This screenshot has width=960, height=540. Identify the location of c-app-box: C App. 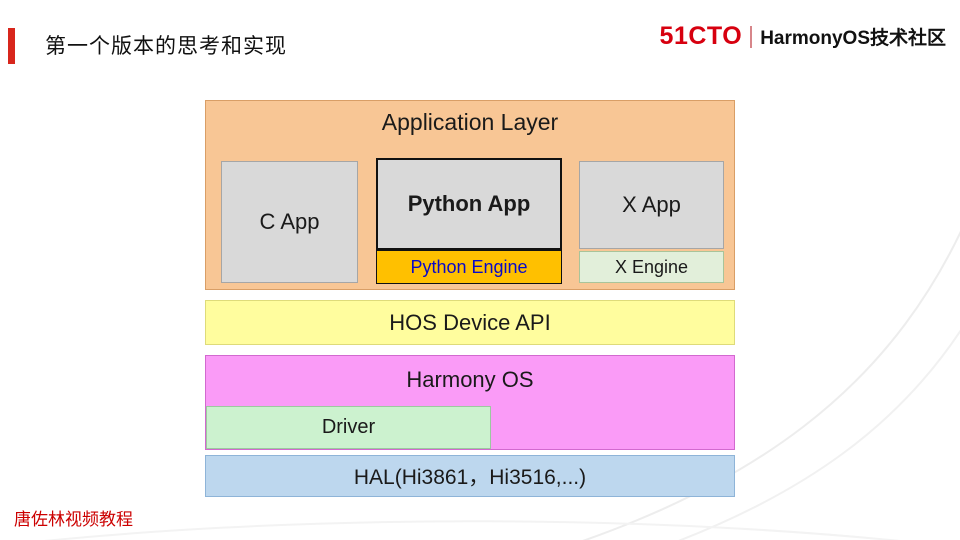
(289, 222).